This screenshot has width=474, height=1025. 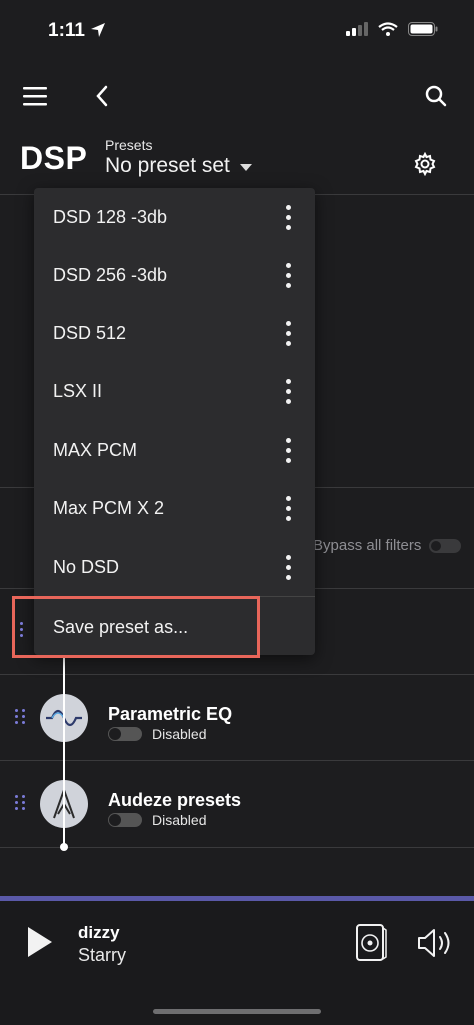 I want to click on preset-item-label: DSD 256 -3db, so click(x=110, y=274).